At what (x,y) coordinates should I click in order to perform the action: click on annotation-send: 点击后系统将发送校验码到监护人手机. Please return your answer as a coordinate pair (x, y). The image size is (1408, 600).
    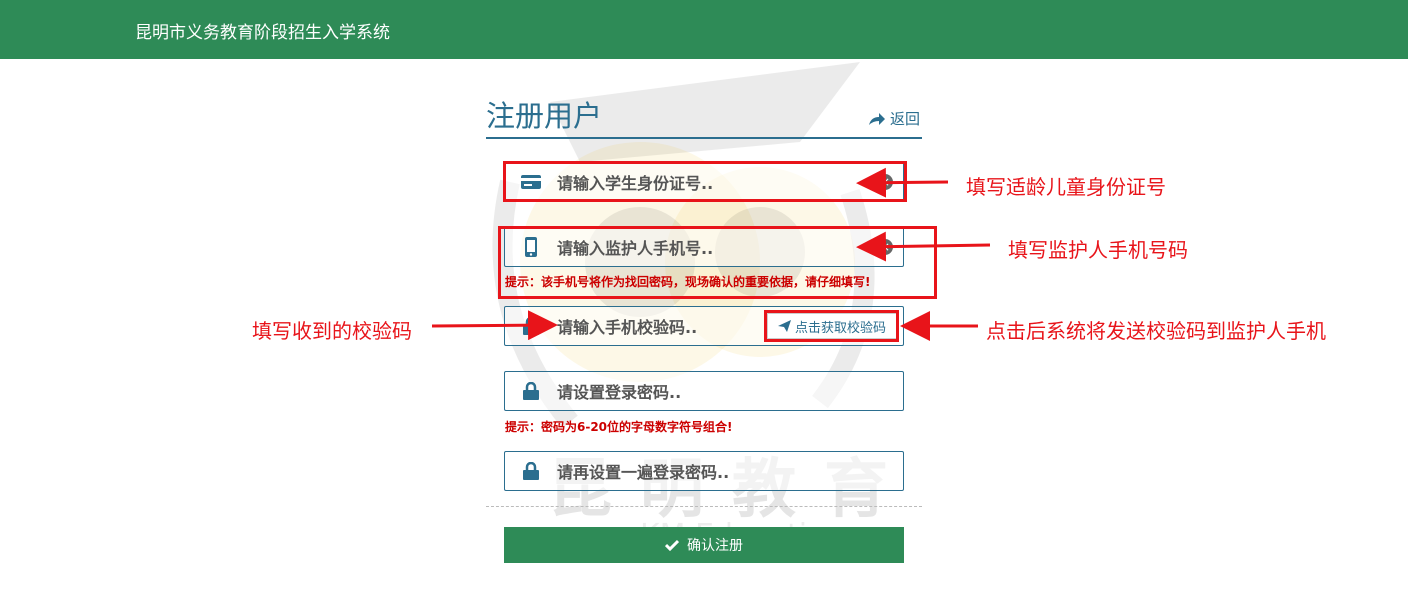
    Looking at the image, I should click on (1156, 331).